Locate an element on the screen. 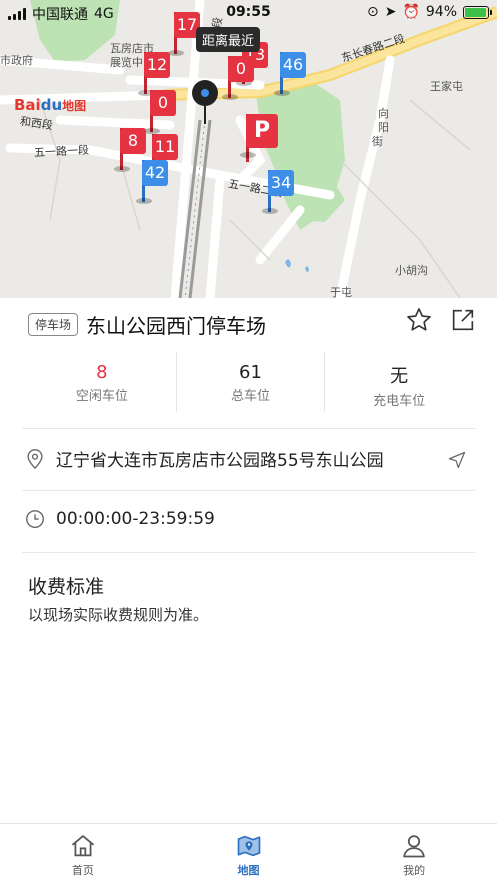 The image size is (497, 883). stats-row: 8 空闲车位 61 总车位 无 充电车位 is located at coordinates (250, 382).